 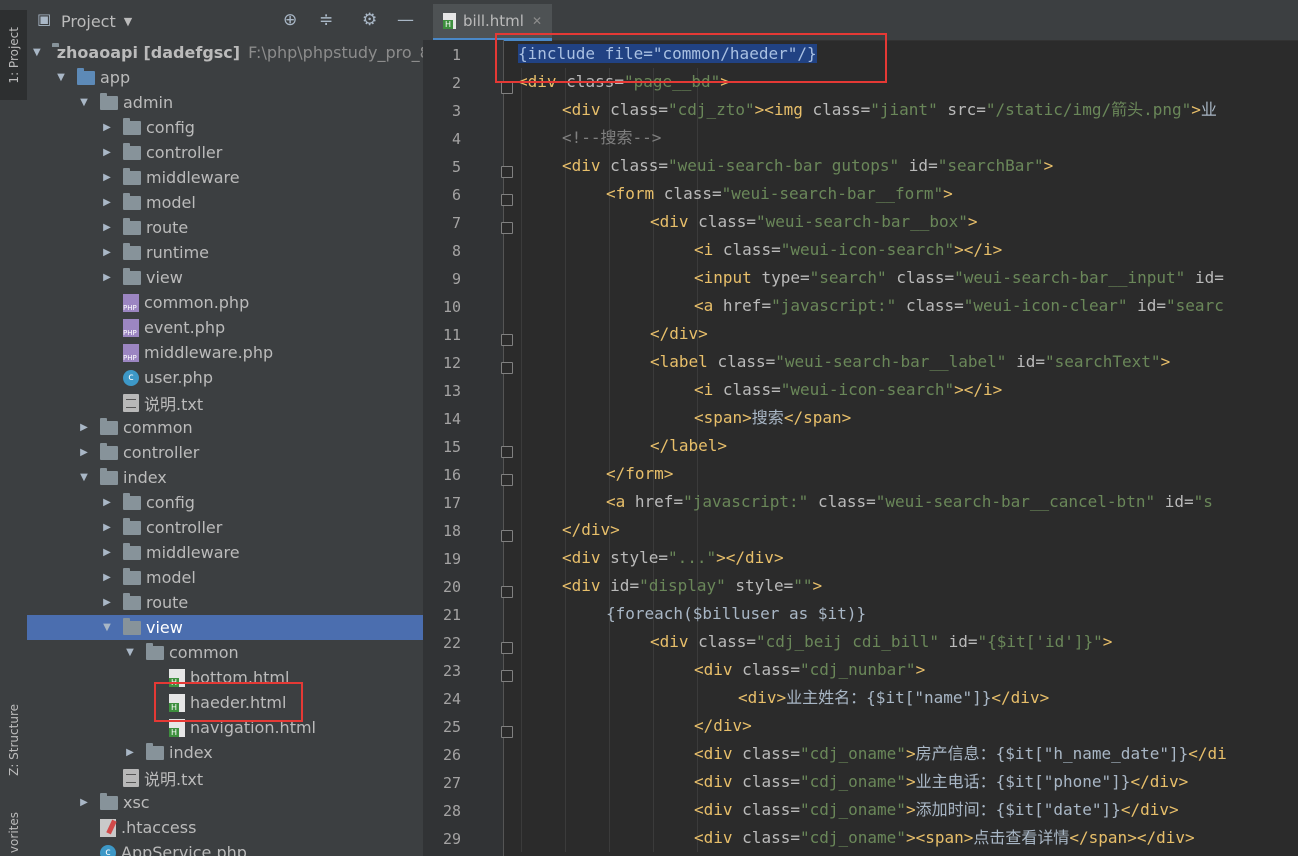 I want to click on tree-item: ▼ view, so click(x=225, y=627).